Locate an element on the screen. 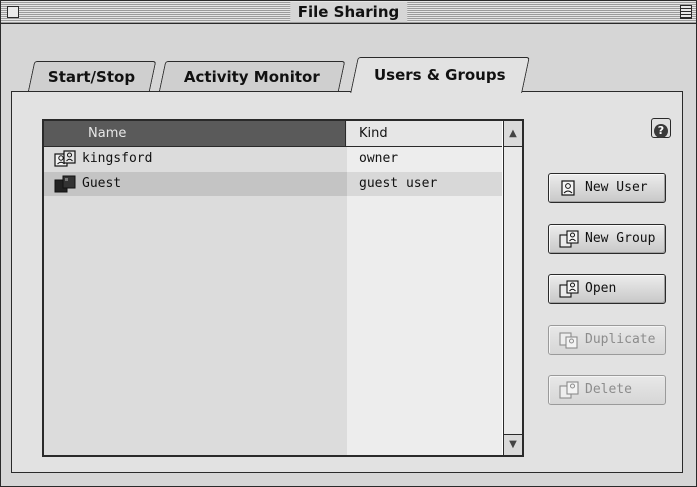 The image size is (697, 487). name-cell: kingsford is located at coordinates (195, 159).